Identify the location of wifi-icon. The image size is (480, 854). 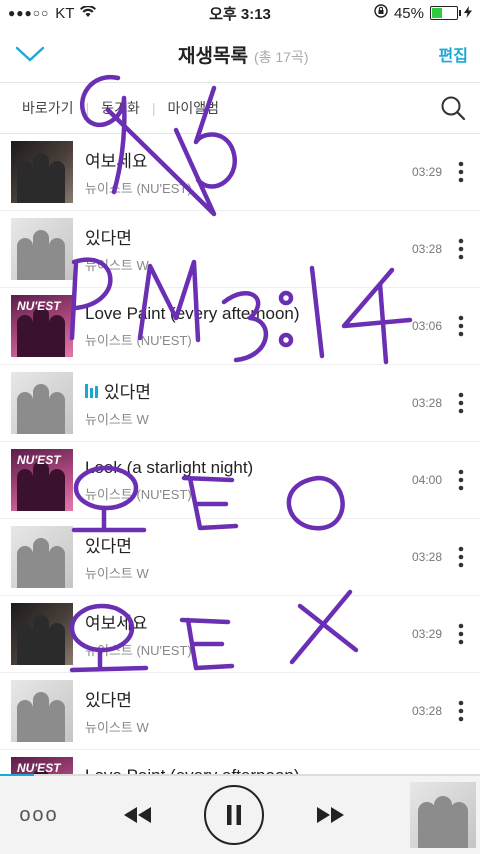
(88, 13).